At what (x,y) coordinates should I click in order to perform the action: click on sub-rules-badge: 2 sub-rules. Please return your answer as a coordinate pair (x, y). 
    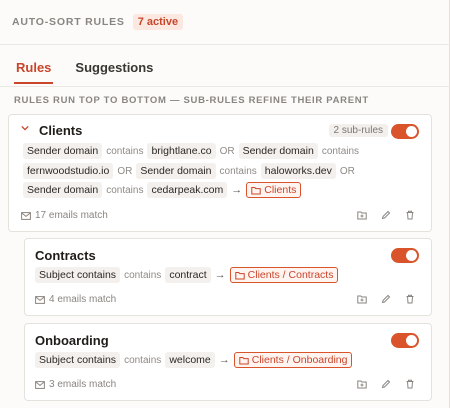
    Looking at the image, I should click on (358, 130).